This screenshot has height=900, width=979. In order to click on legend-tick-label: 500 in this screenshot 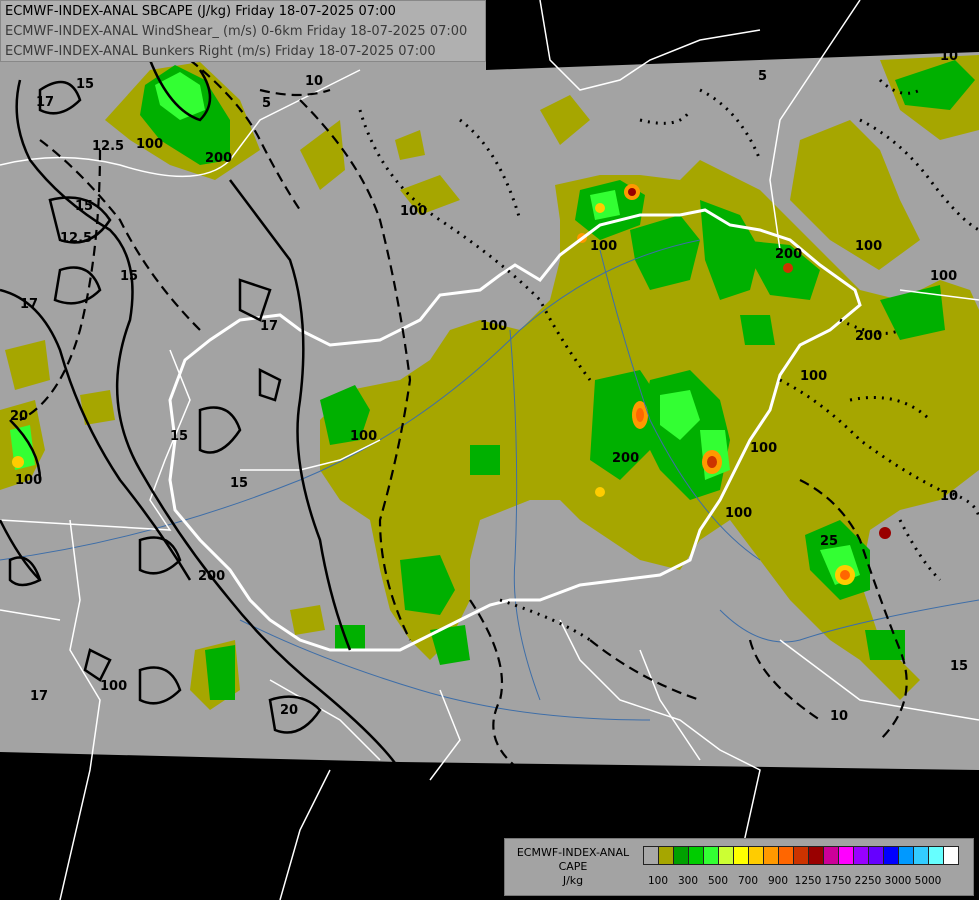, I will do `click(718, 881)`.